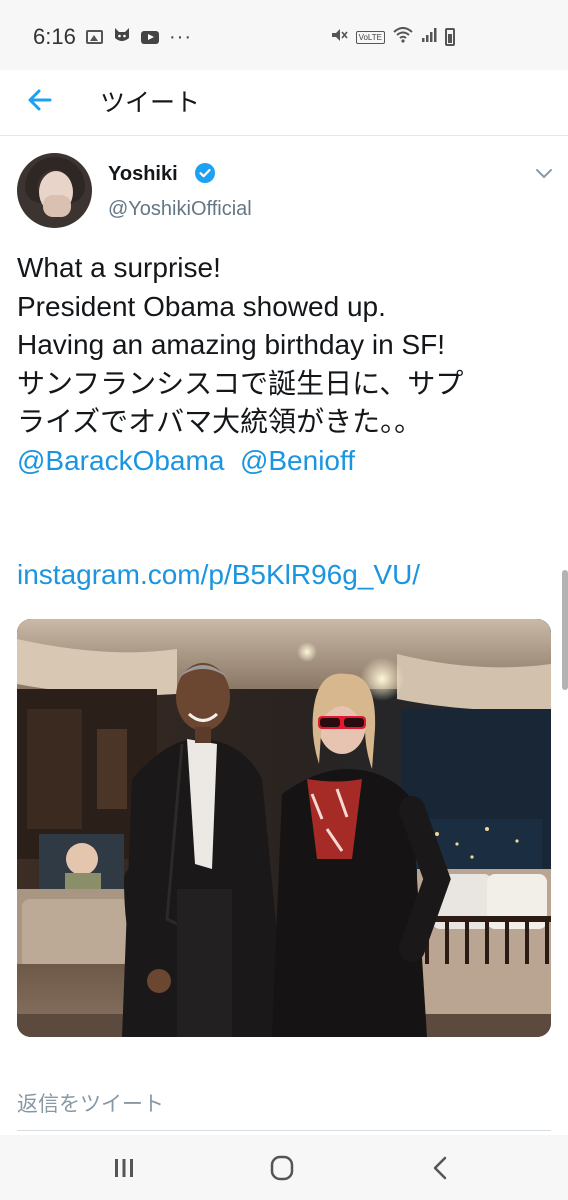 Image resolution: width=568 pixels, height=1200 pixels. I want to click on status-left-icons: ···, so click(139, 37).